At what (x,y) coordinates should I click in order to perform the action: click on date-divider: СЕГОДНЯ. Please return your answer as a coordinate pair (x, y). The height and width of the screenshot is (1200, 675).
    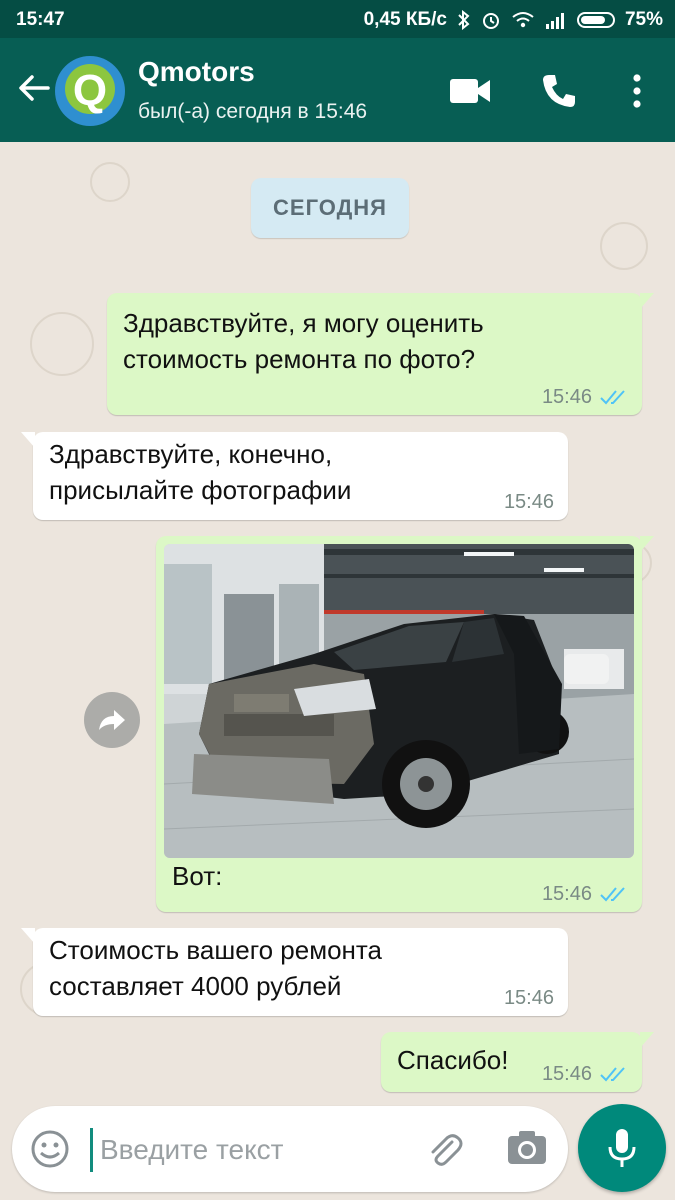
    Looking at the image, I should click on (330, 208).